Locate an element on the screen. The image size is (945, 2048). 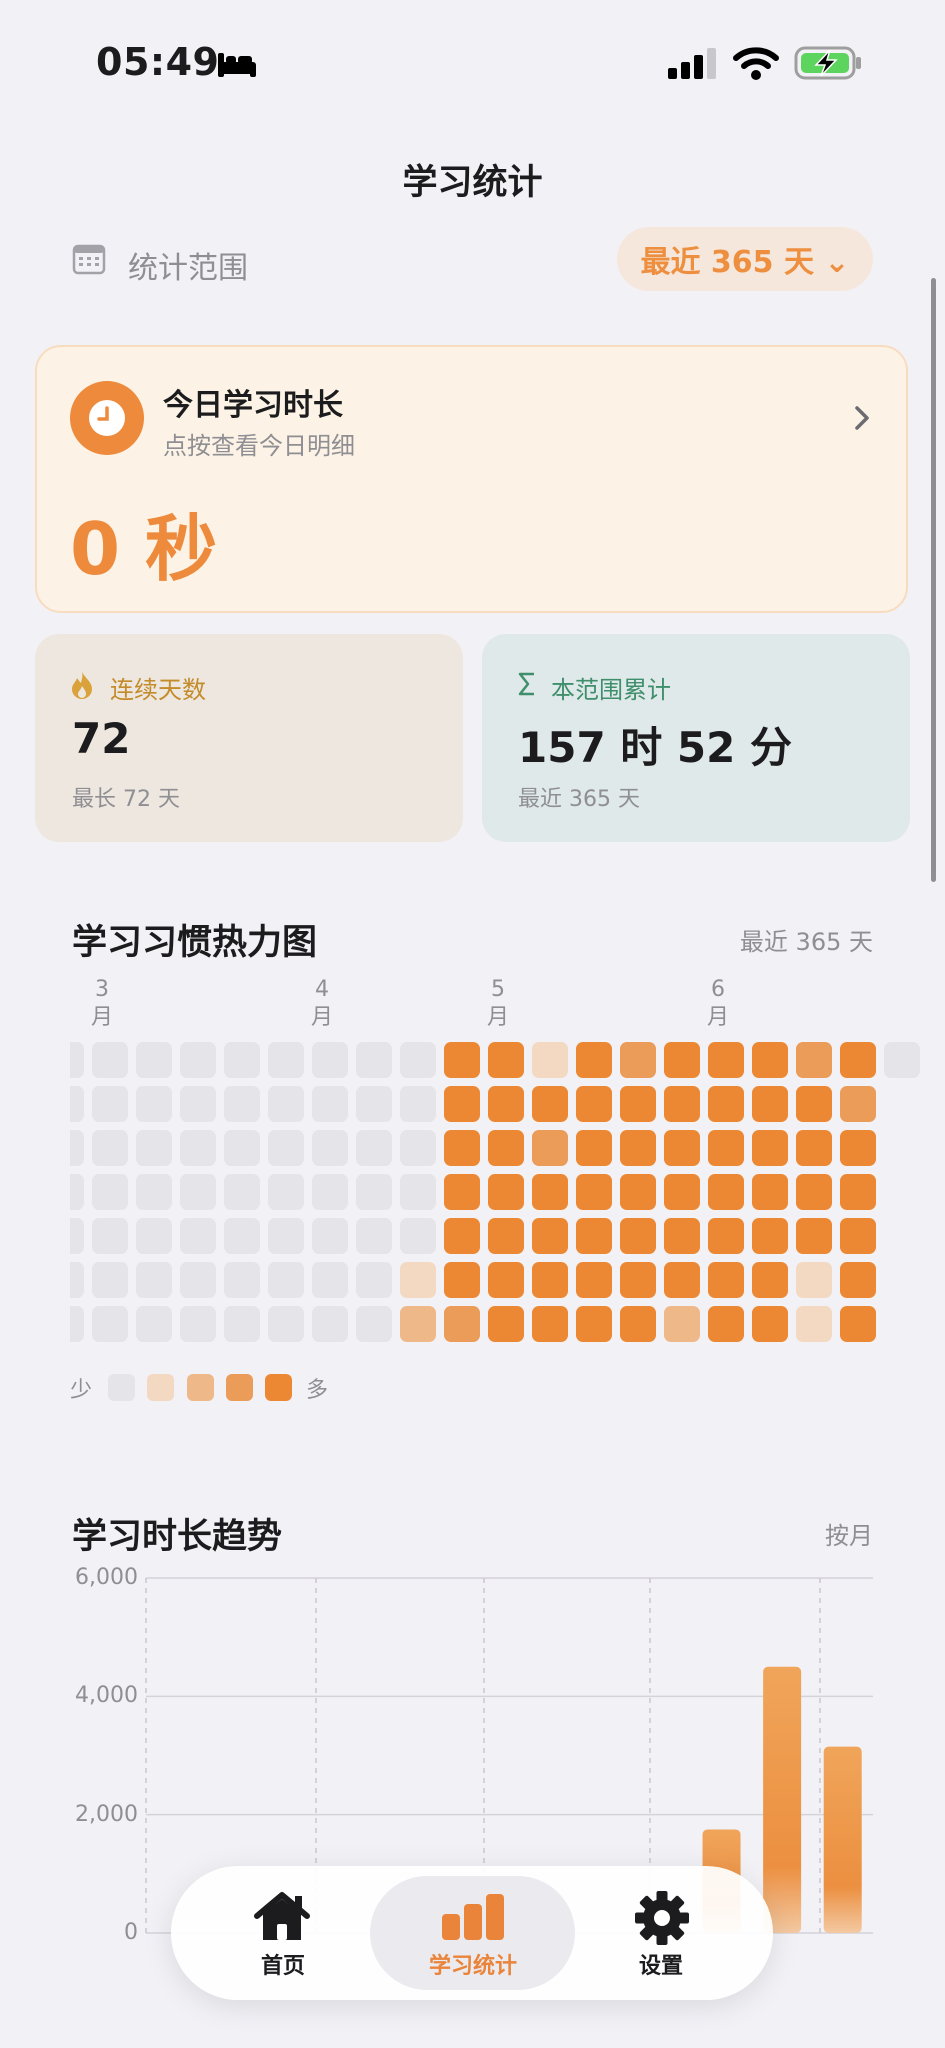
tab-stats-label: 学习统计 is located at coordinates (472, 1966).